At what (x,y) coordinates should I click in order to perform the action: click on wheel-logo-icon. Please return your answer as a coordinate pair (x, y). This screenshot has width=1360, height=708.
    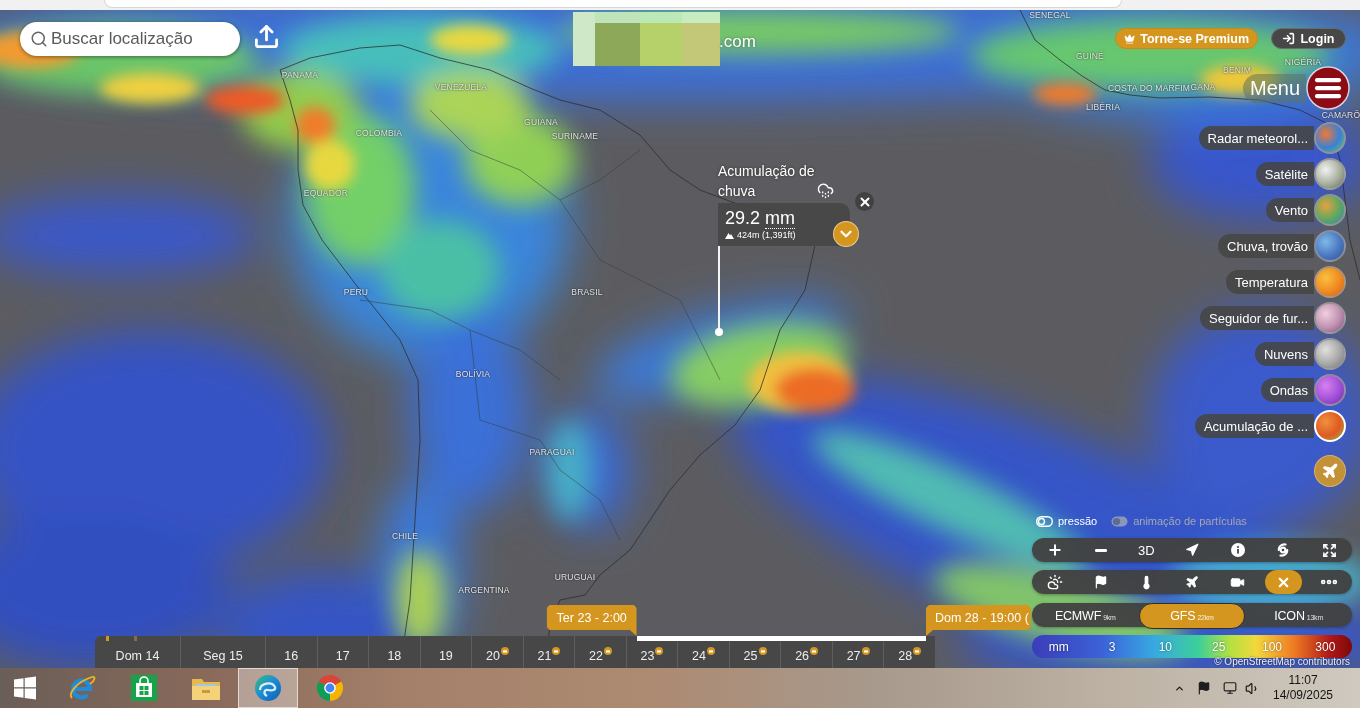
    Looking at the image, I should click on (330, 688).